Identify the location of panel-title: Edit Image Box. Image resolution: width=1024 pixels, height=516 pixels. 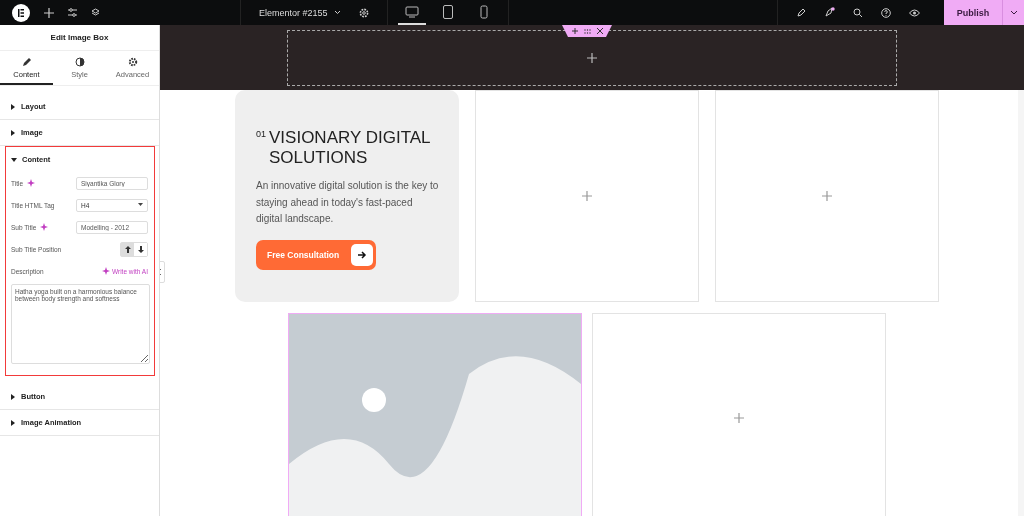
(79, 38).